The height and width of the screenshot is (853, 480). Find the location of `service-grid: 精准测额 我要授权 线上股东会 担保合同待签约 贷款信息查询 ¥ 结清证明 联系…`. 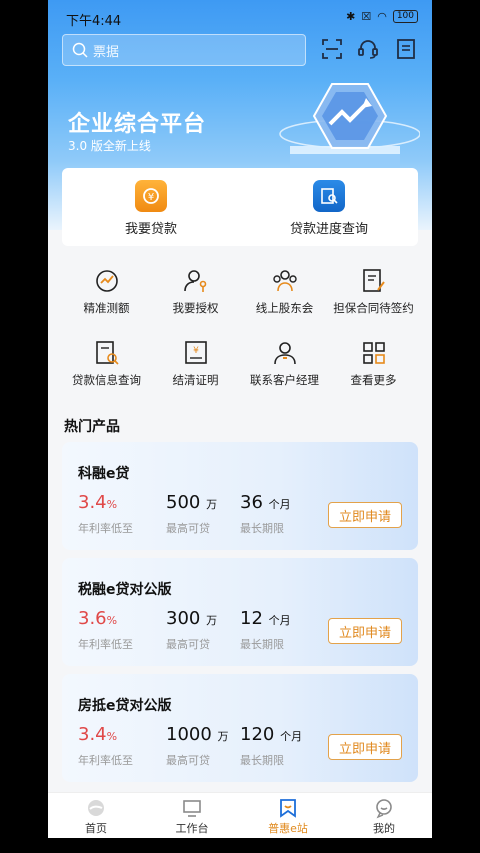

service-grid: 精准测额 我要授权 线上股东会 担保合同待签约 贷款信息查询 ¥ 结清证明 联系… is located at coordinates (240, 332).